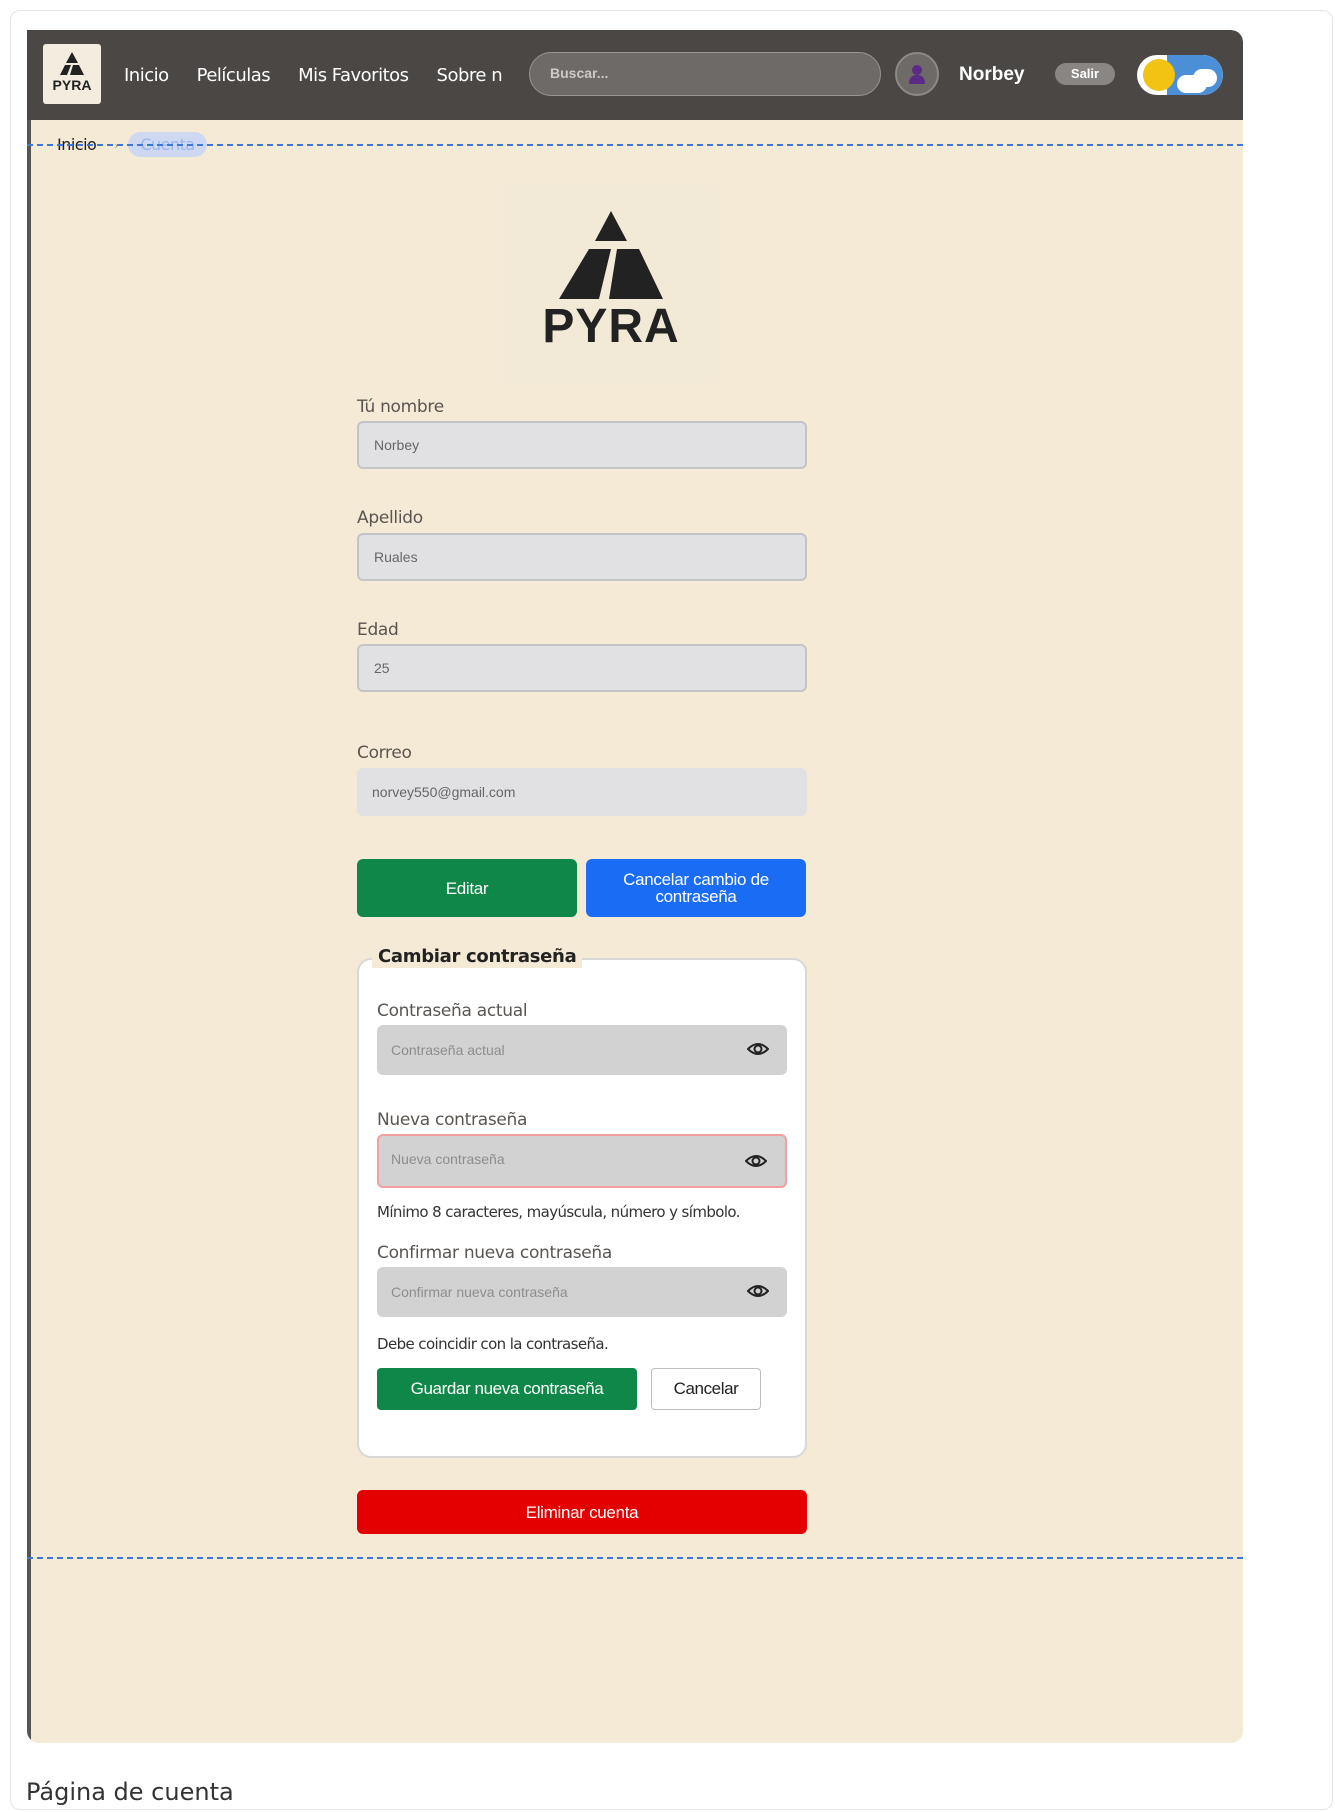  What do you see at coordinates (146, 75) in the screenshot?
I see `nav-link-inicio: Inicio` at bounding box center [146, 75].